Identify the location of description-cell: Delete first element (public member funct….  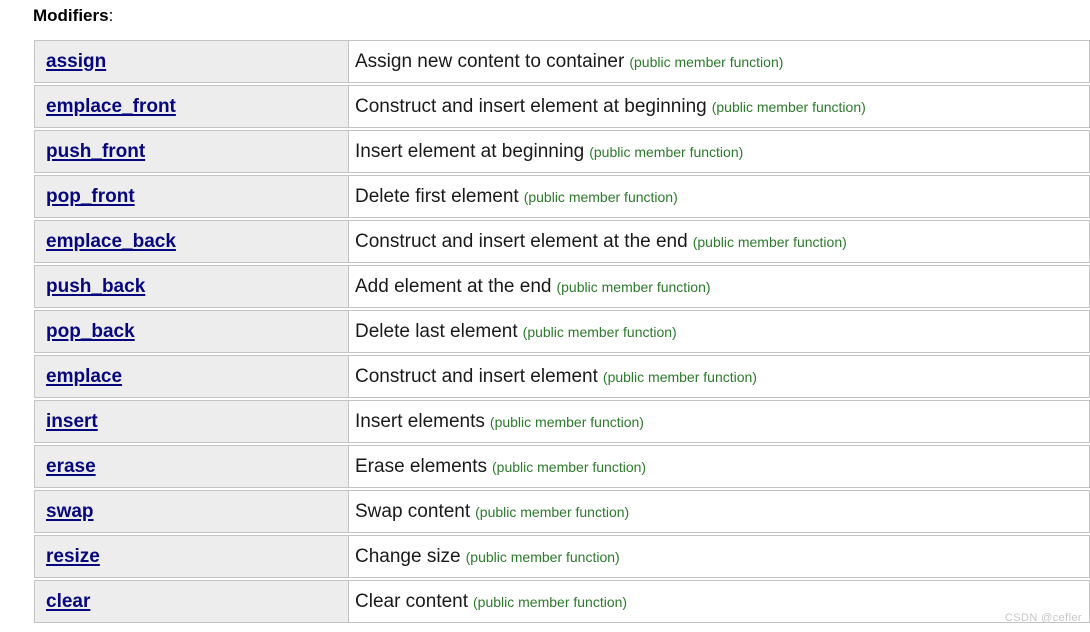
(719, 196).